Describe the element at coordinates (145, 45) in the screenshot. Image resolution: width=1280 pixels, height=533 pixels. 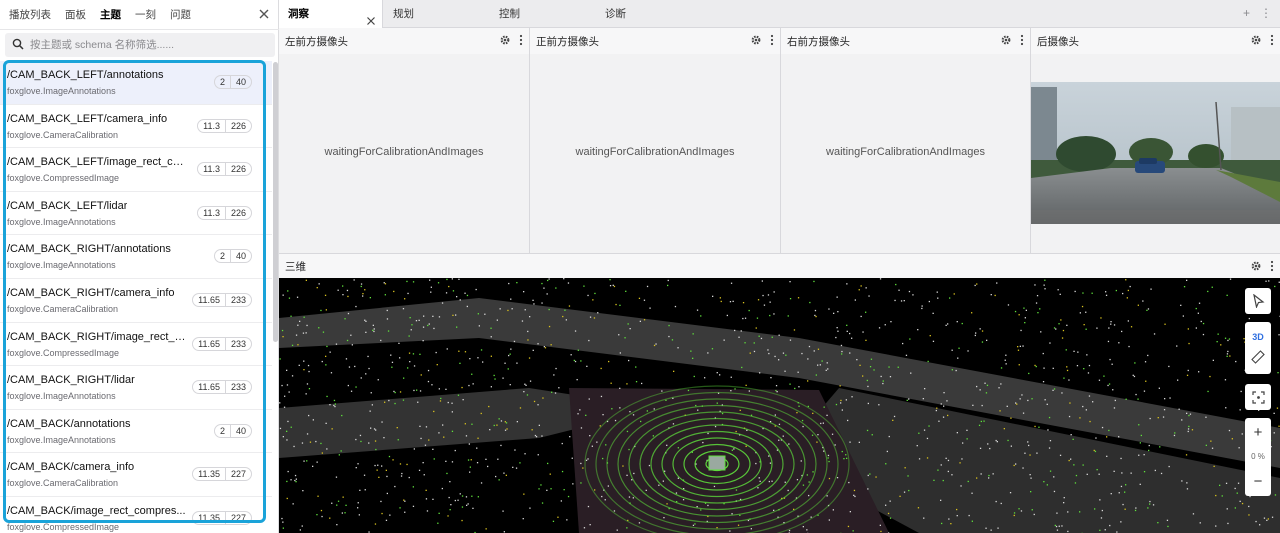
I see `search-input` at that location.